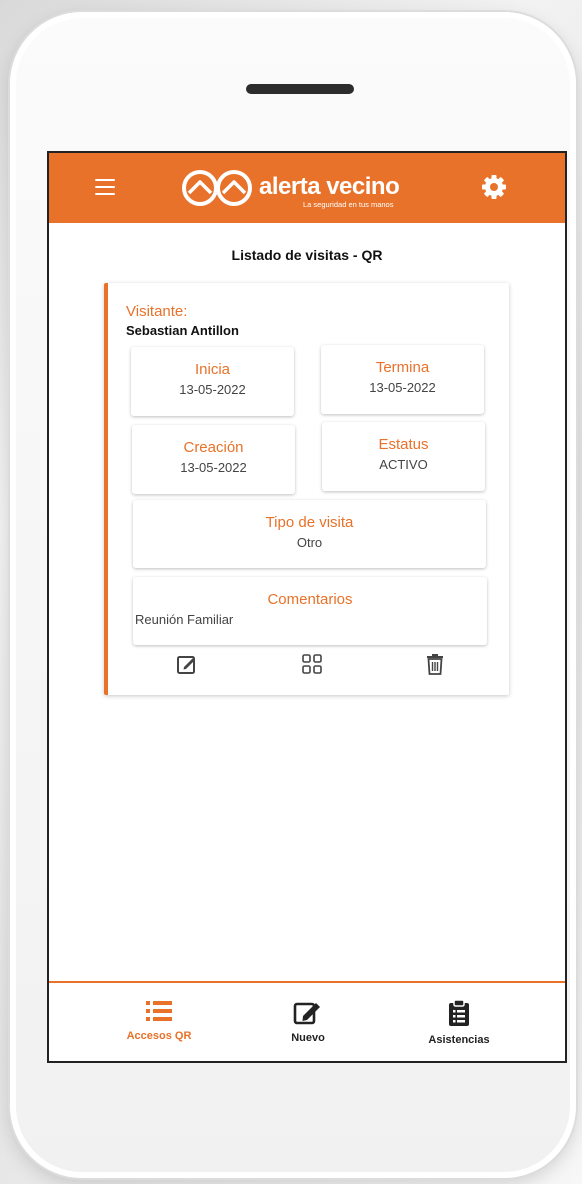  What do you see at coordinates (300, 89) in the screenshot?
I see `phone-speaker` at bounding box center [300, 89].